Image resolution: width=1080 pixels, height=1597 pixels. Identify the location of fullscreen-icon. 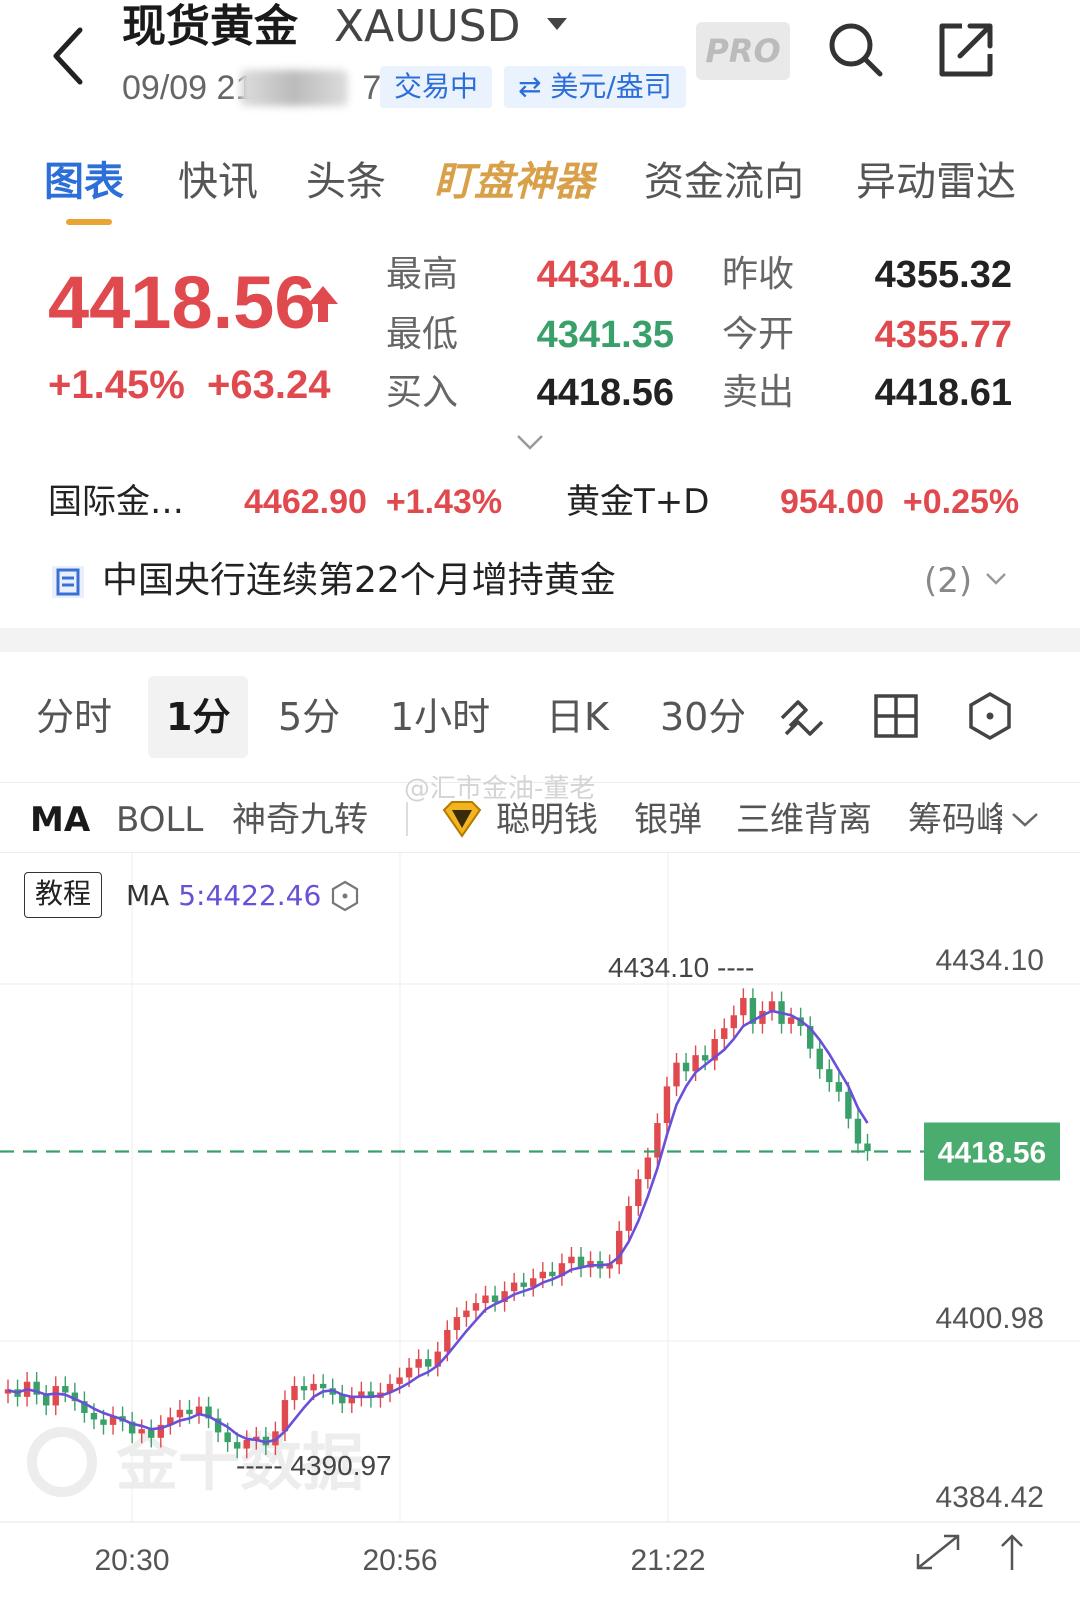
(938, 1552).